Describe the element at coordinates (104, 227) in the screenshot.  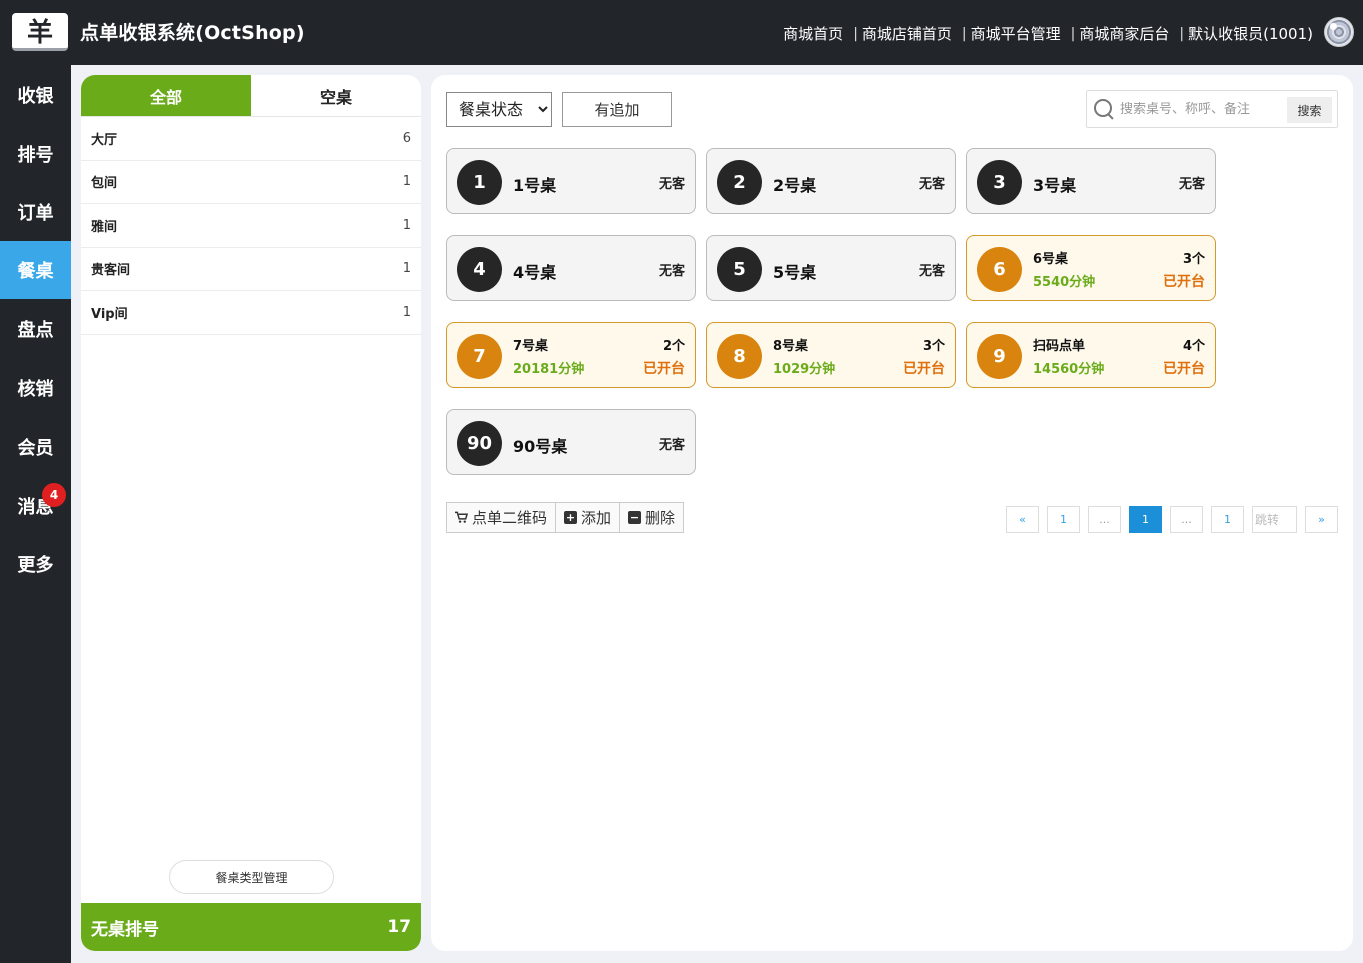
I see `category-name: 雅间` at that location.